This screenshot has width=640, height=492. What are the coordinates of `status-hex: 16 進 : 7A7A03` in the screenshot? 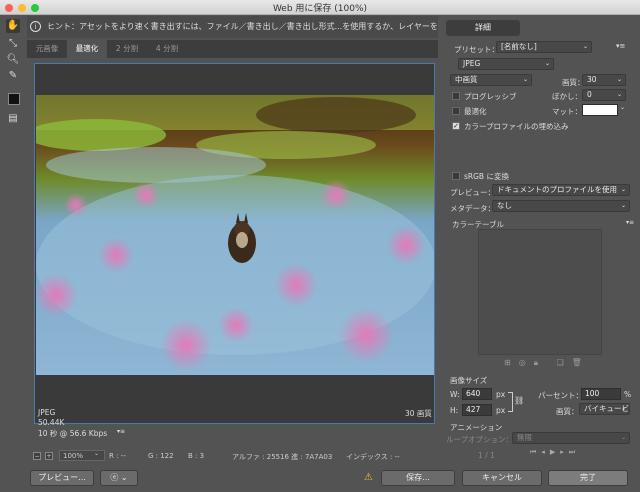 It's located at (306, 457).